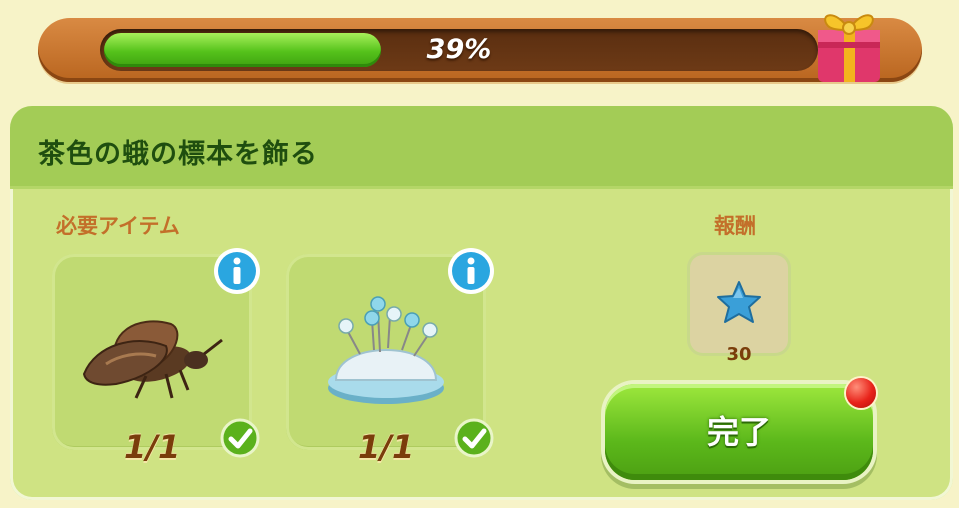 The image size is (959, 508). I want to click on quest-title: 茶色の蛾の標本を飾る, so click(178, 154).